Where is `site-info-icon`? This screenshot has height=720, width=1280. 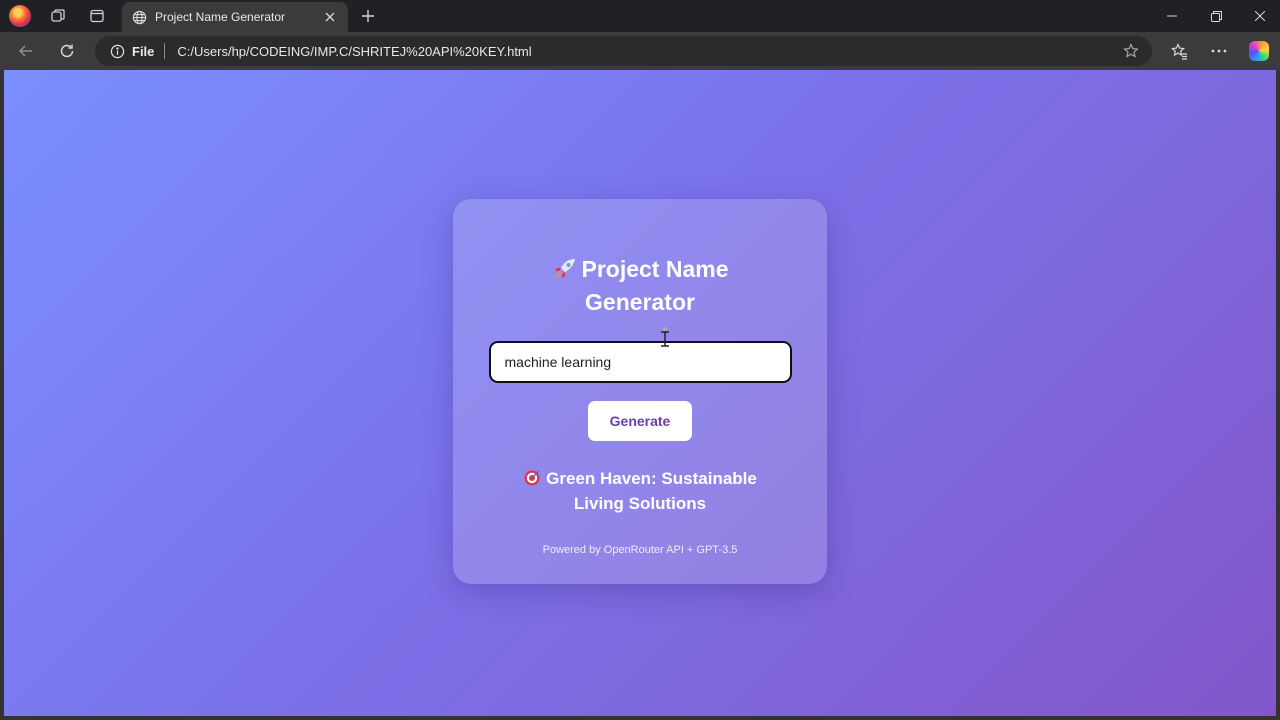 site-info-icon is located at coordinates (117, 51).